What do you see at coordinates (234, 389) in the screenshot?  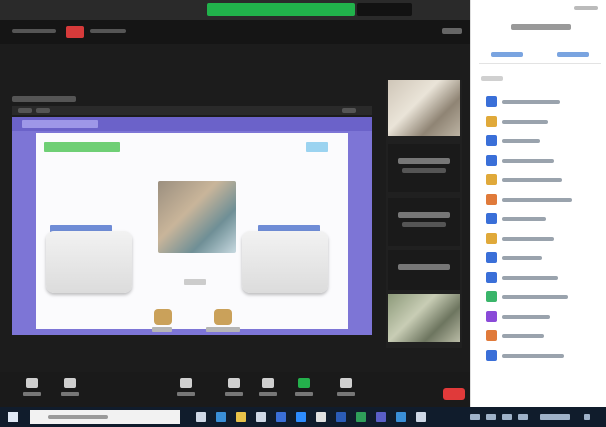 I see `chat-button` at bounding box center [234, 389].